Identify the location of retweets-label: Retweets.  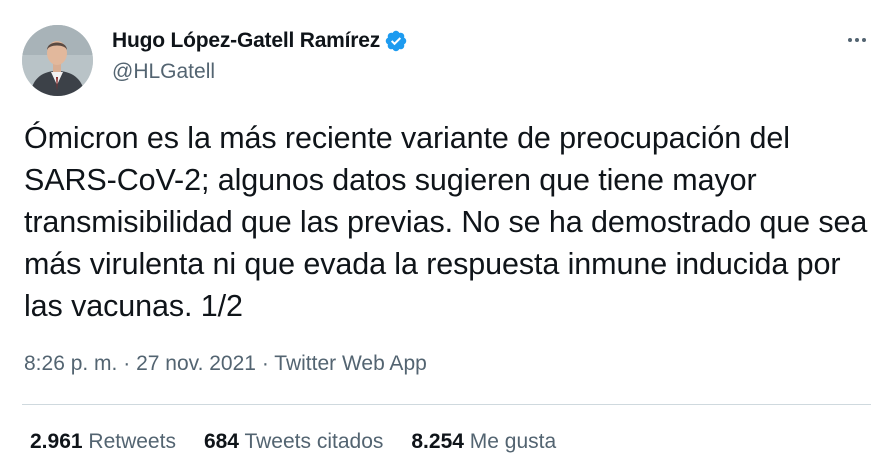
(132, 441).